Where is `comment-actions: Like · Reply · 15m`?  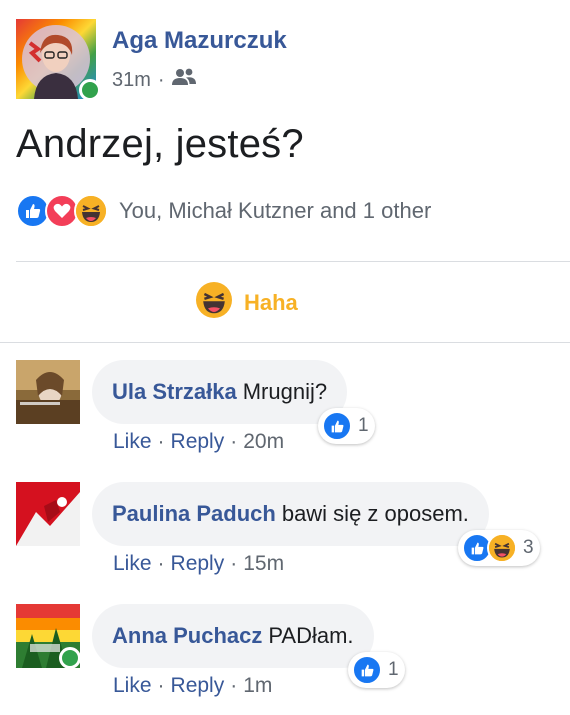 comment-actions: Like · Reply · 15m is located at coordinates (198, 564).